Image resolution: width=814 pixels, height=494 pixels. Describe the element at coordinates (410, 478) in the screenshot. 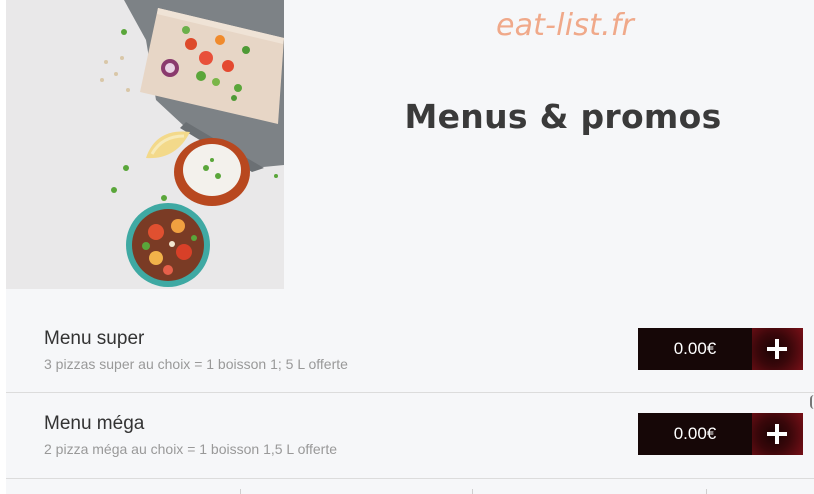

I see `menu-divider` at that location.